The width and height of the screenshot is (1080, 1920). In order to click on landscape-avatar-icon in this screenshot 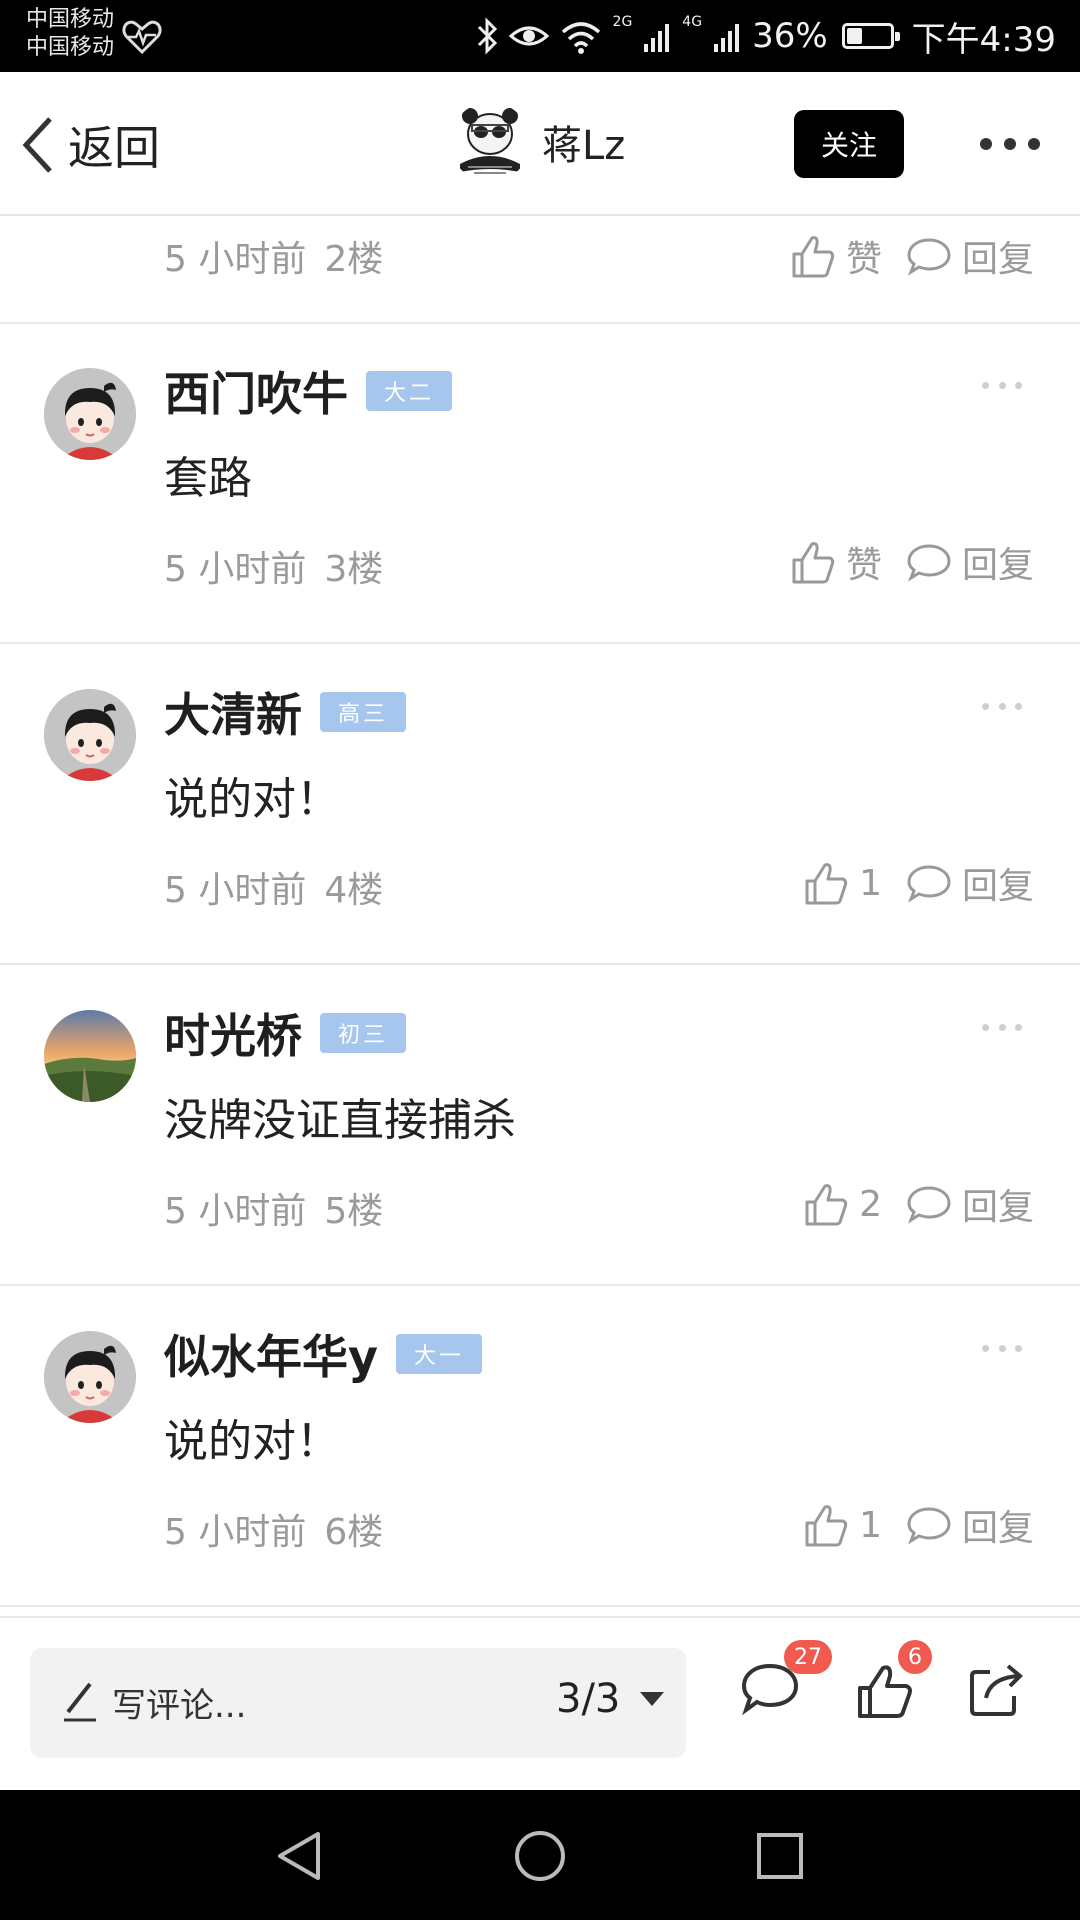, I will do `click(90, 1056)`.